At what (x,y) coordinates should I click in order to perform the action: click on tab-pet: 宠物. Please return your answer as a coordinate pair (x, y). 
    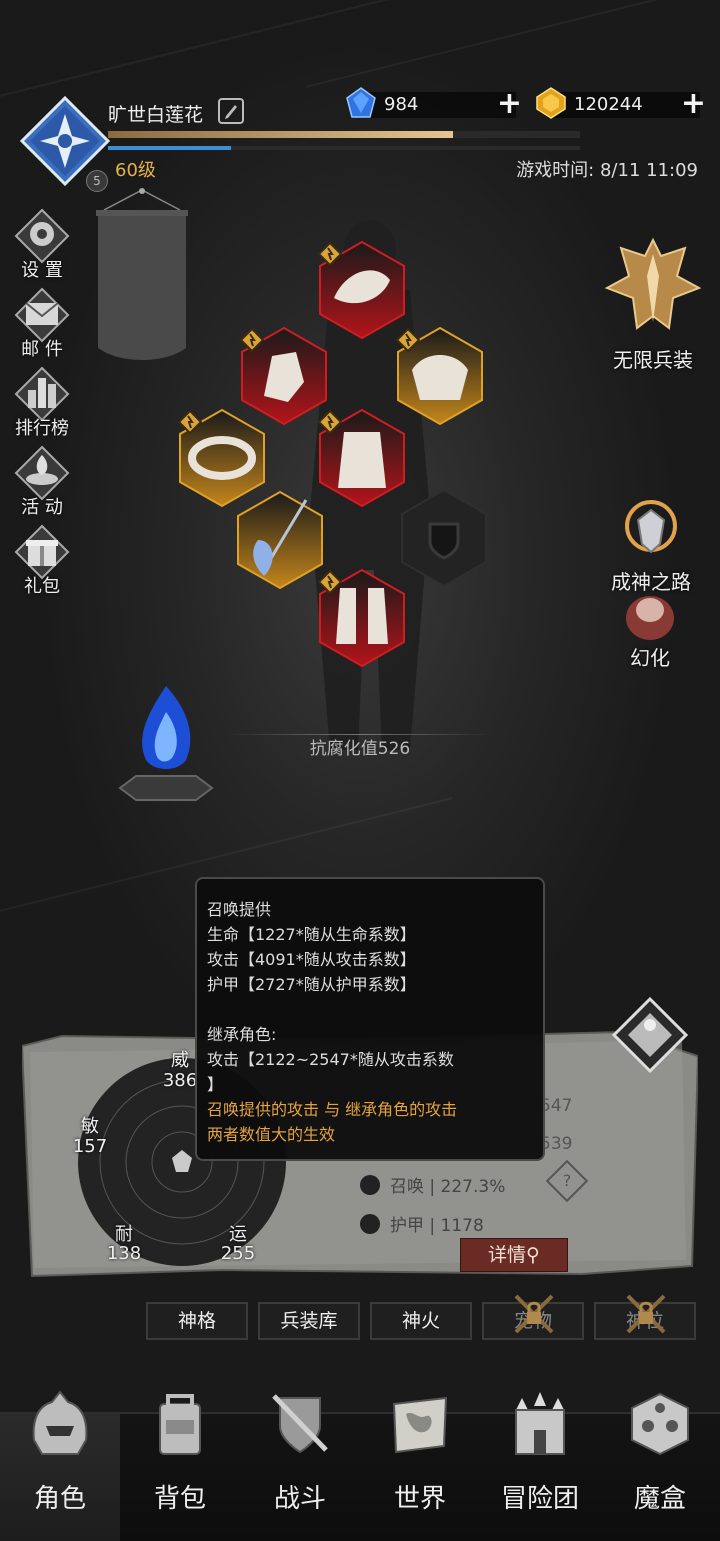
    Looking at the image, I should click on (533, 1317).